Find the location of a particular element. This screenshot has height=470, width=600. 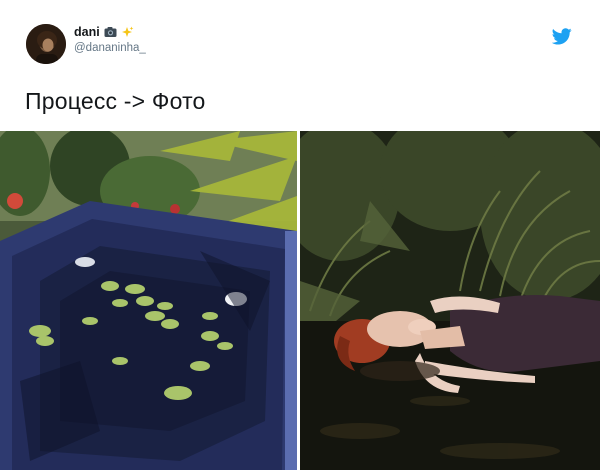

sparkles-emoji-icon is located at coordinates (127, 32).